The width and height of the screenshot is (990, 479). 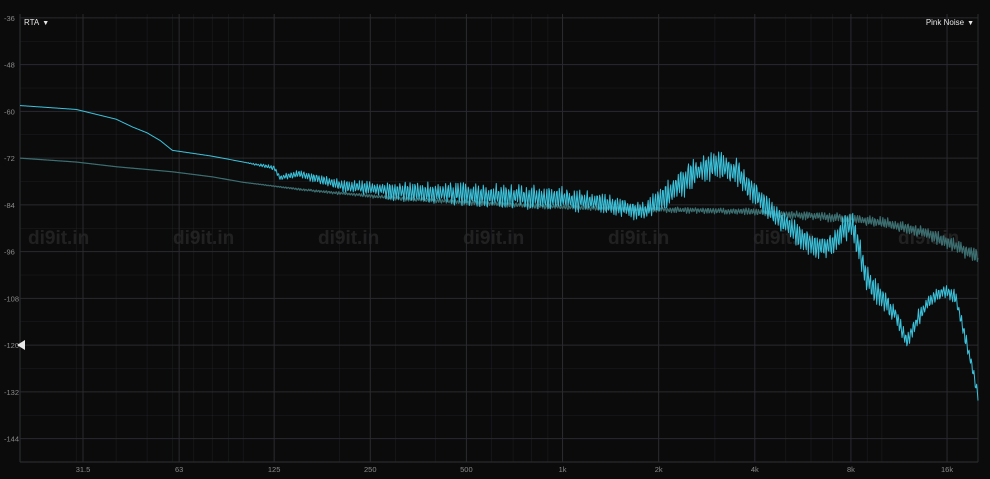 I want to click on x-tick-label: 8k, so click(x=851, y=469).